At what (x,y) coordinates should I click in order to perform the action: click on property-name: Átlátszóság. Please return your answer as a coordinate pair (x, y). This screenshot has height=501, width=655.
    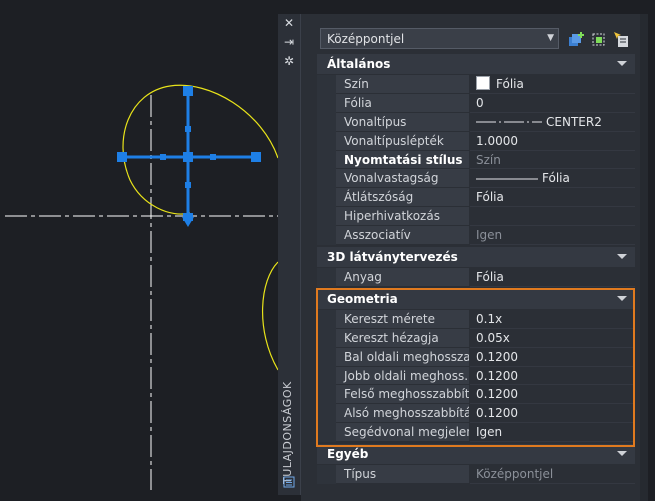
    Looking at the image, I should click on (402, 198).